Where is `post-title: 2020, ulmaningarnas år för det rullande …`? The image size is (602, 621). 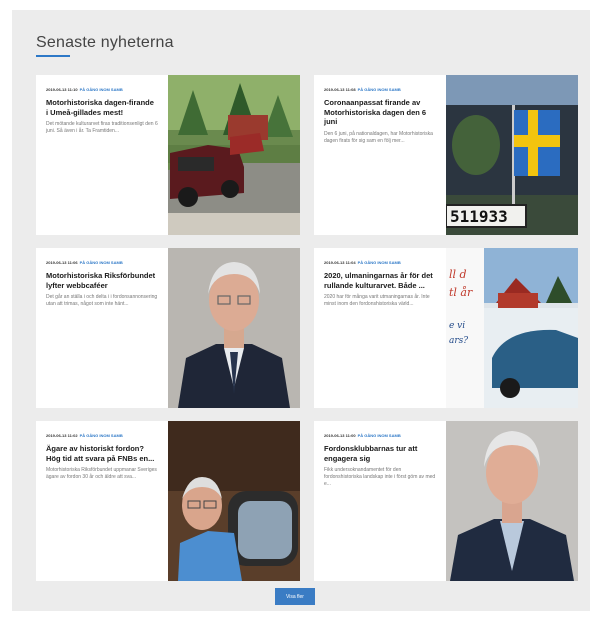 post-title: 2020, ulmaningarnas år för det rullande … is located at coordinates (380, 280).